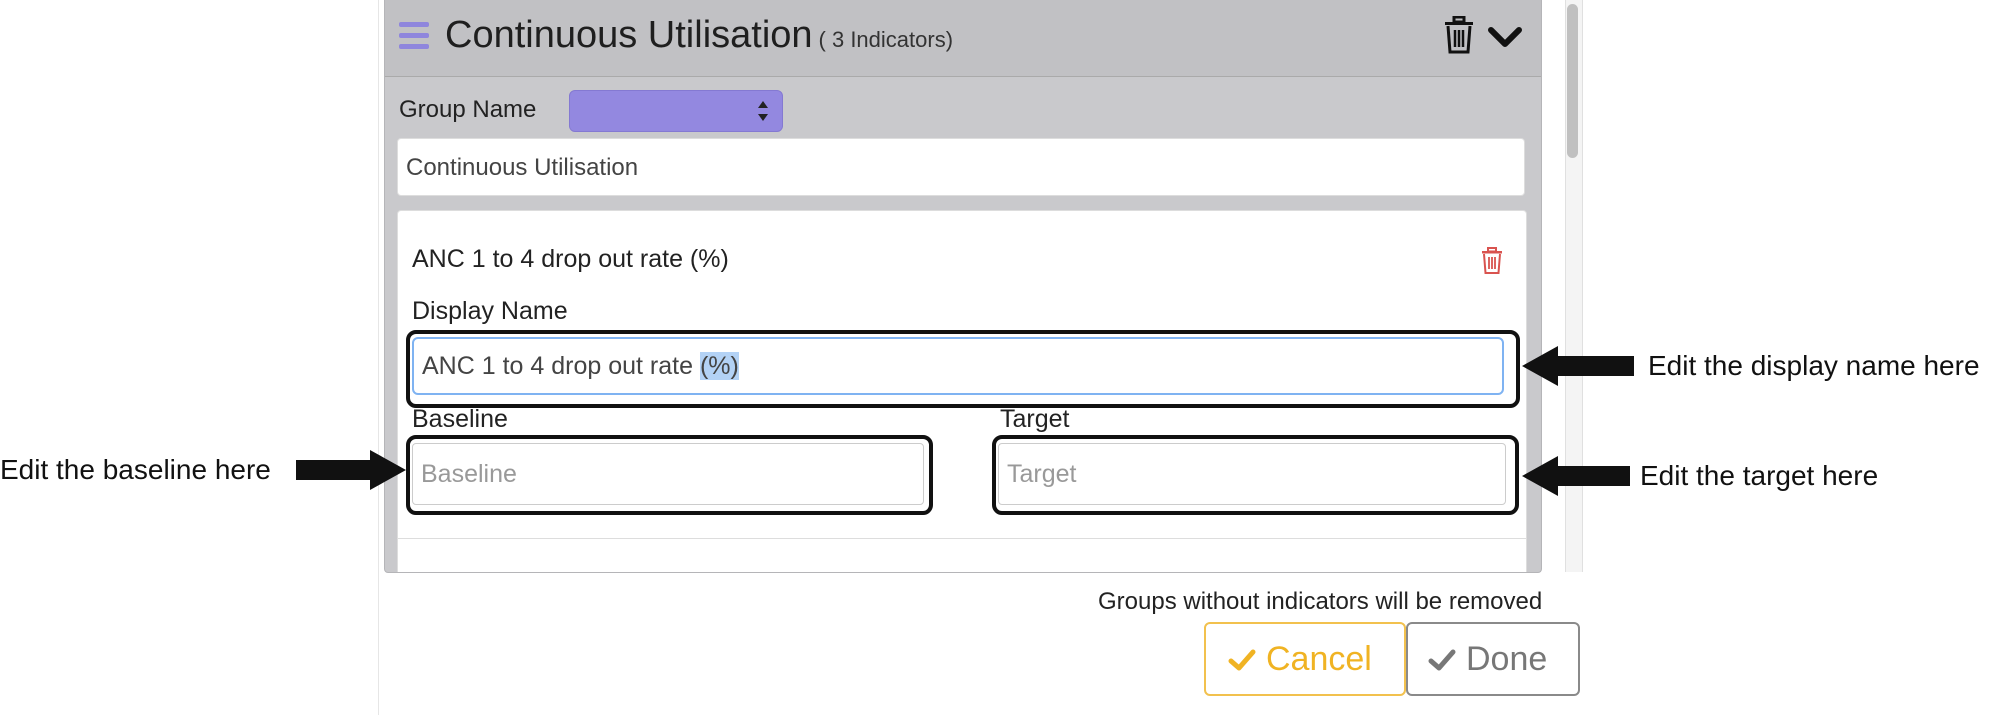  What do you see at coordinates (886, 39) in the screenshot?
I see `indicator-count: ( 3 Indicators)` at bounding box center [886, 39].